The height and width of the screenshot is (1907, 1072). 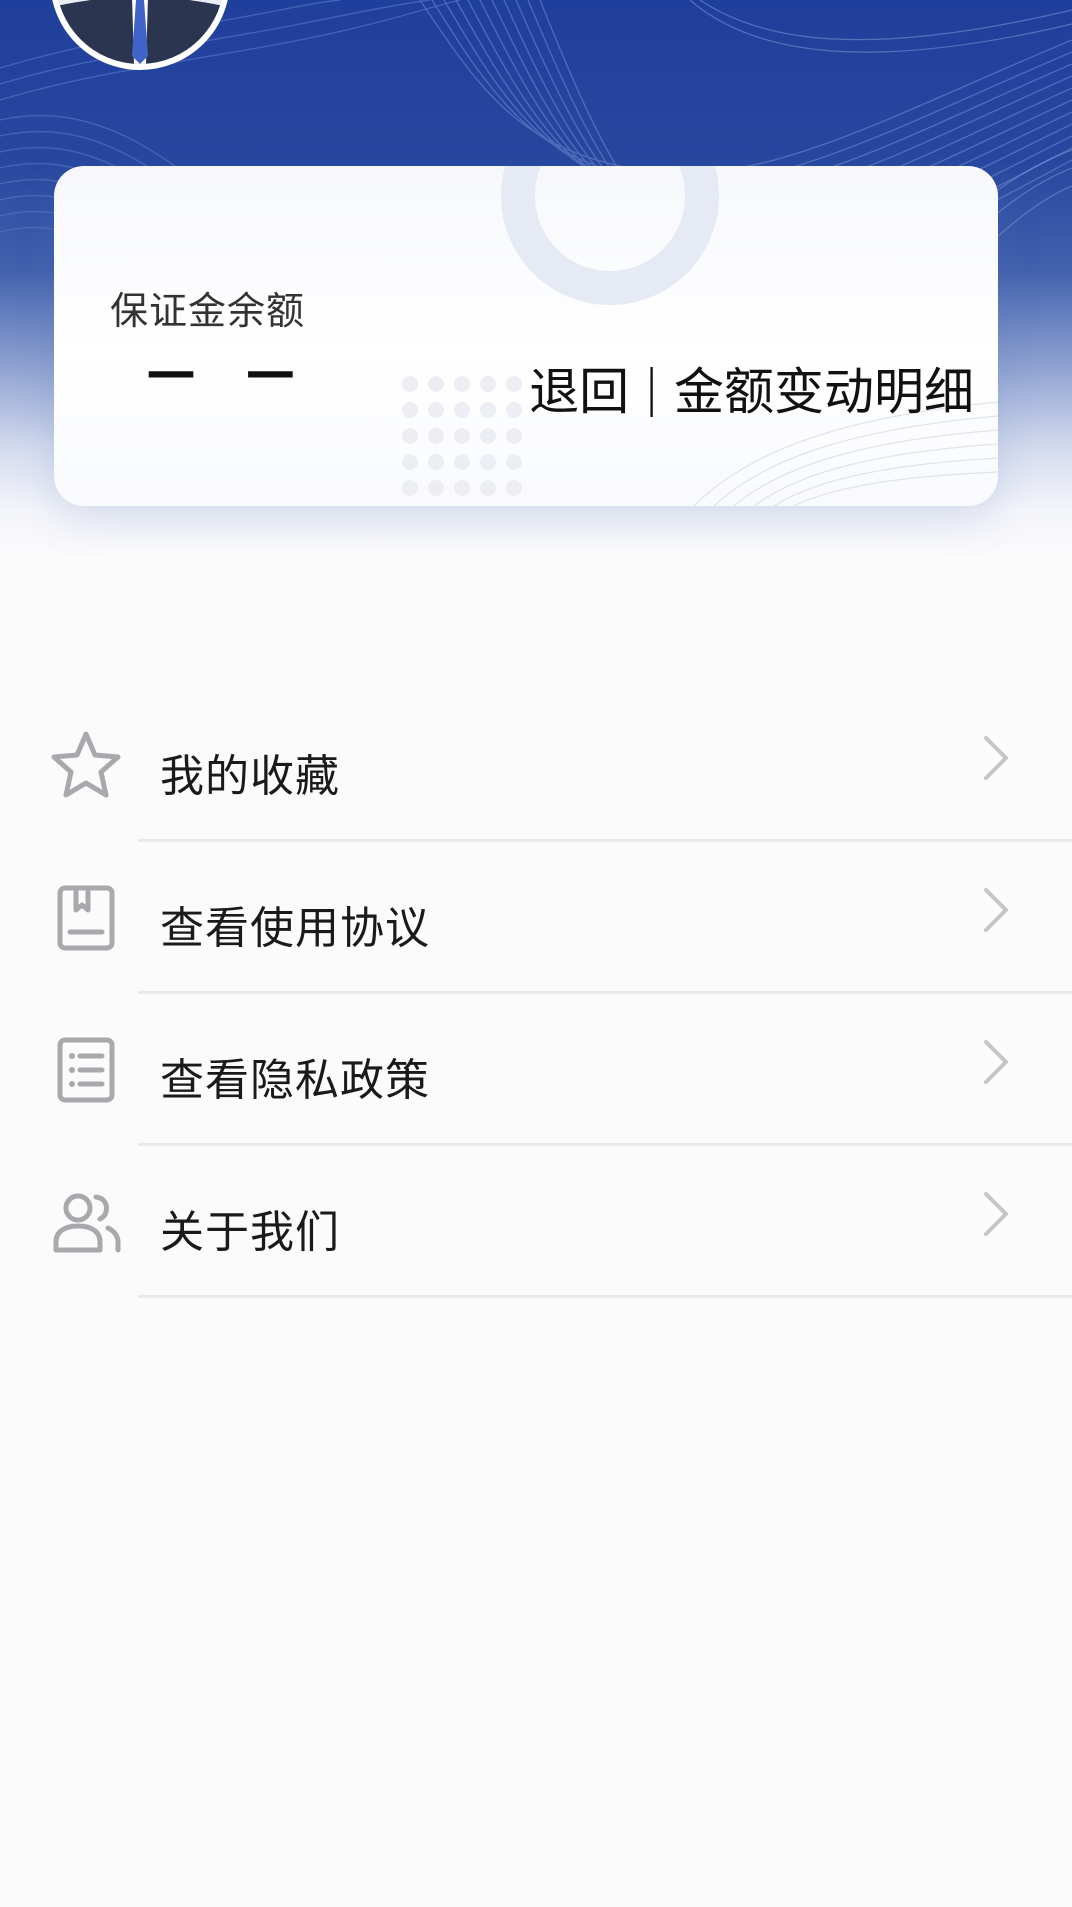 I want to click on amount-details-button: 金额变动明细, so click(x=824, y=388).